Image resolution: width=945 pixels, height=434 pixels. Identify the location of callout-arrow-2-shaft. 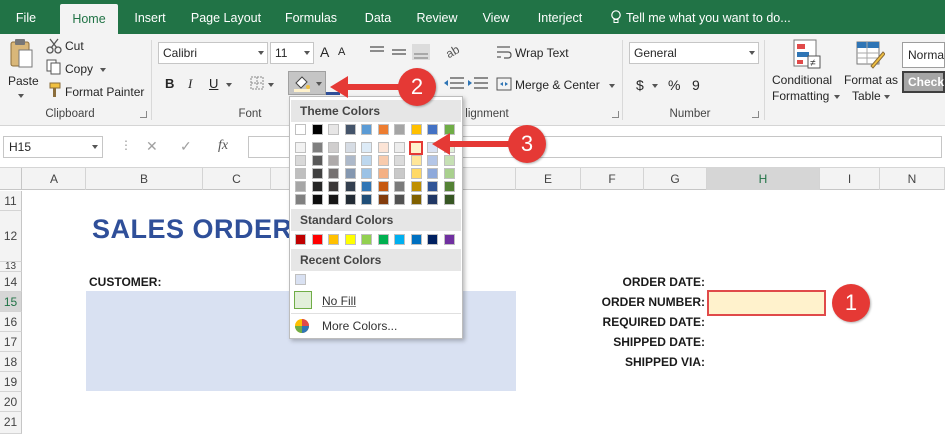
(373, 87).